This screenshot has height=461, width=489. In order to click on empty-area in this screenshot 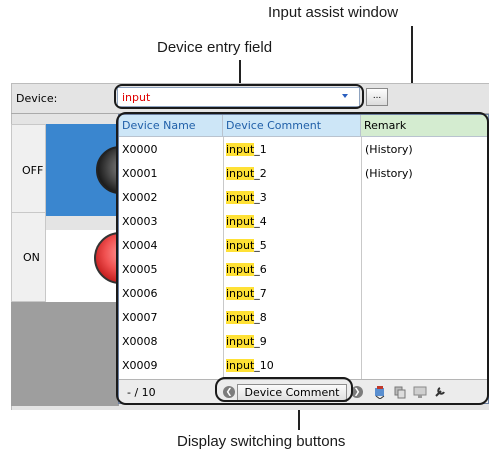, I will do `click(65, 354)`.